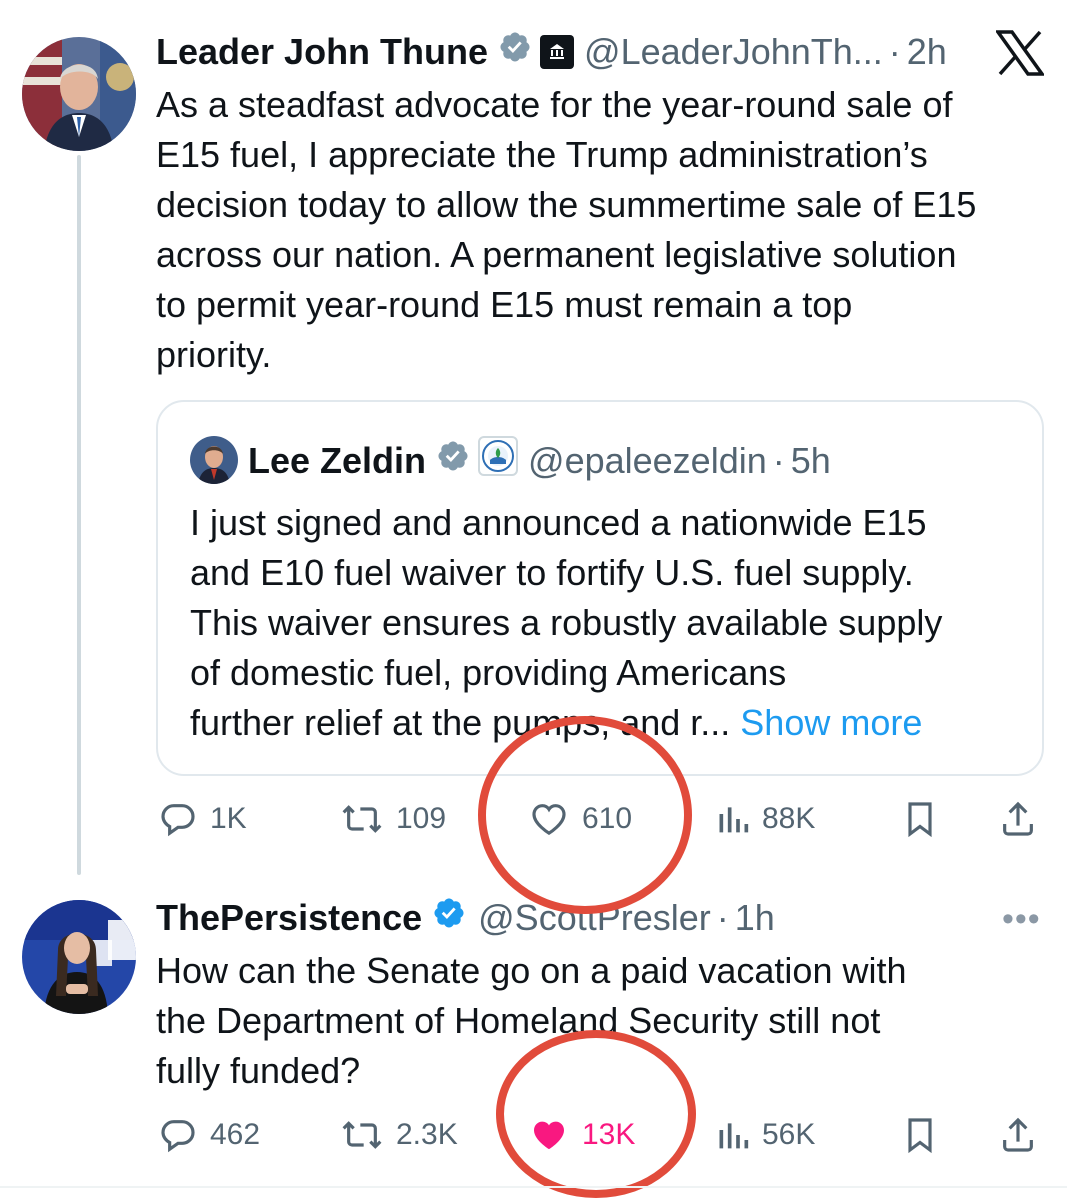 The image size is (1067, 1200). What do you see at coordinates (289, 918) in the screenshot?
I see `display-name: ThePersistence` at bounding box center [289, 918].